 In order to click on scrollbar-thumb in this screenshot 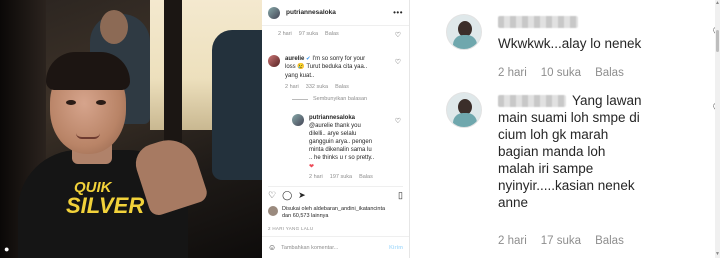, I will do `click(717, 41)`.